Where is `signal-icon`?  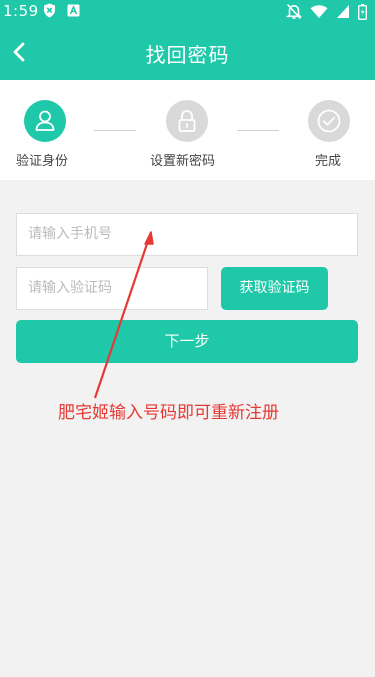 signal-icon is located at coordinates (343, 11).